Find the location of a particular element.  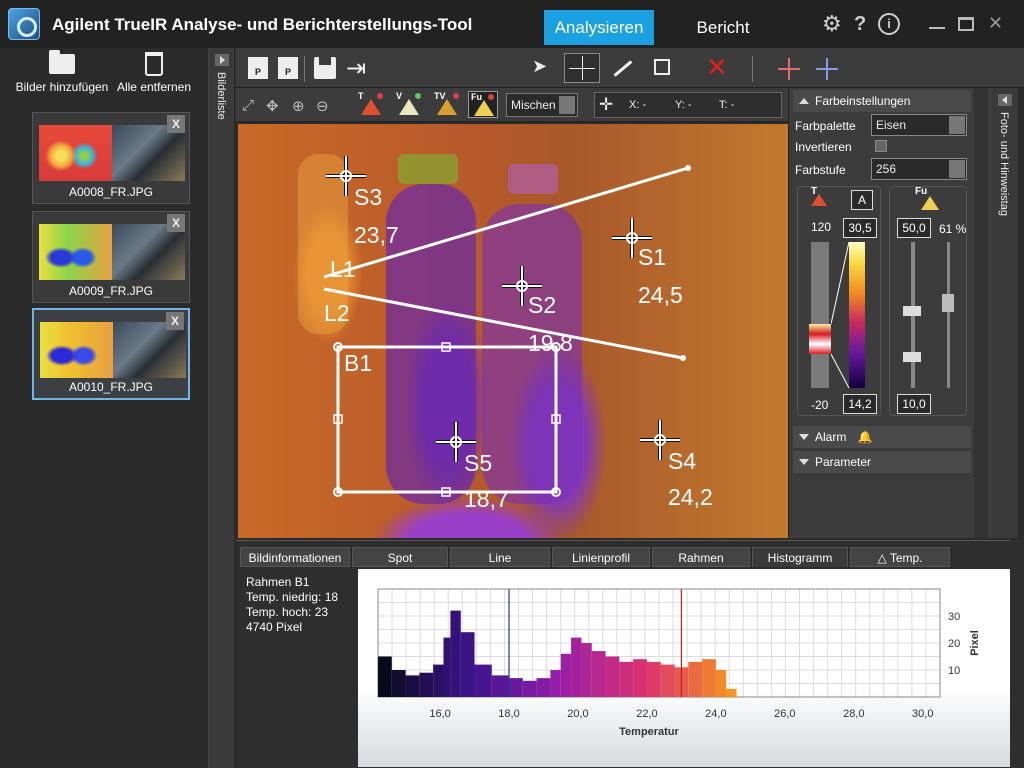

invert-label: Invertieren is located at coordinates (823, 147).